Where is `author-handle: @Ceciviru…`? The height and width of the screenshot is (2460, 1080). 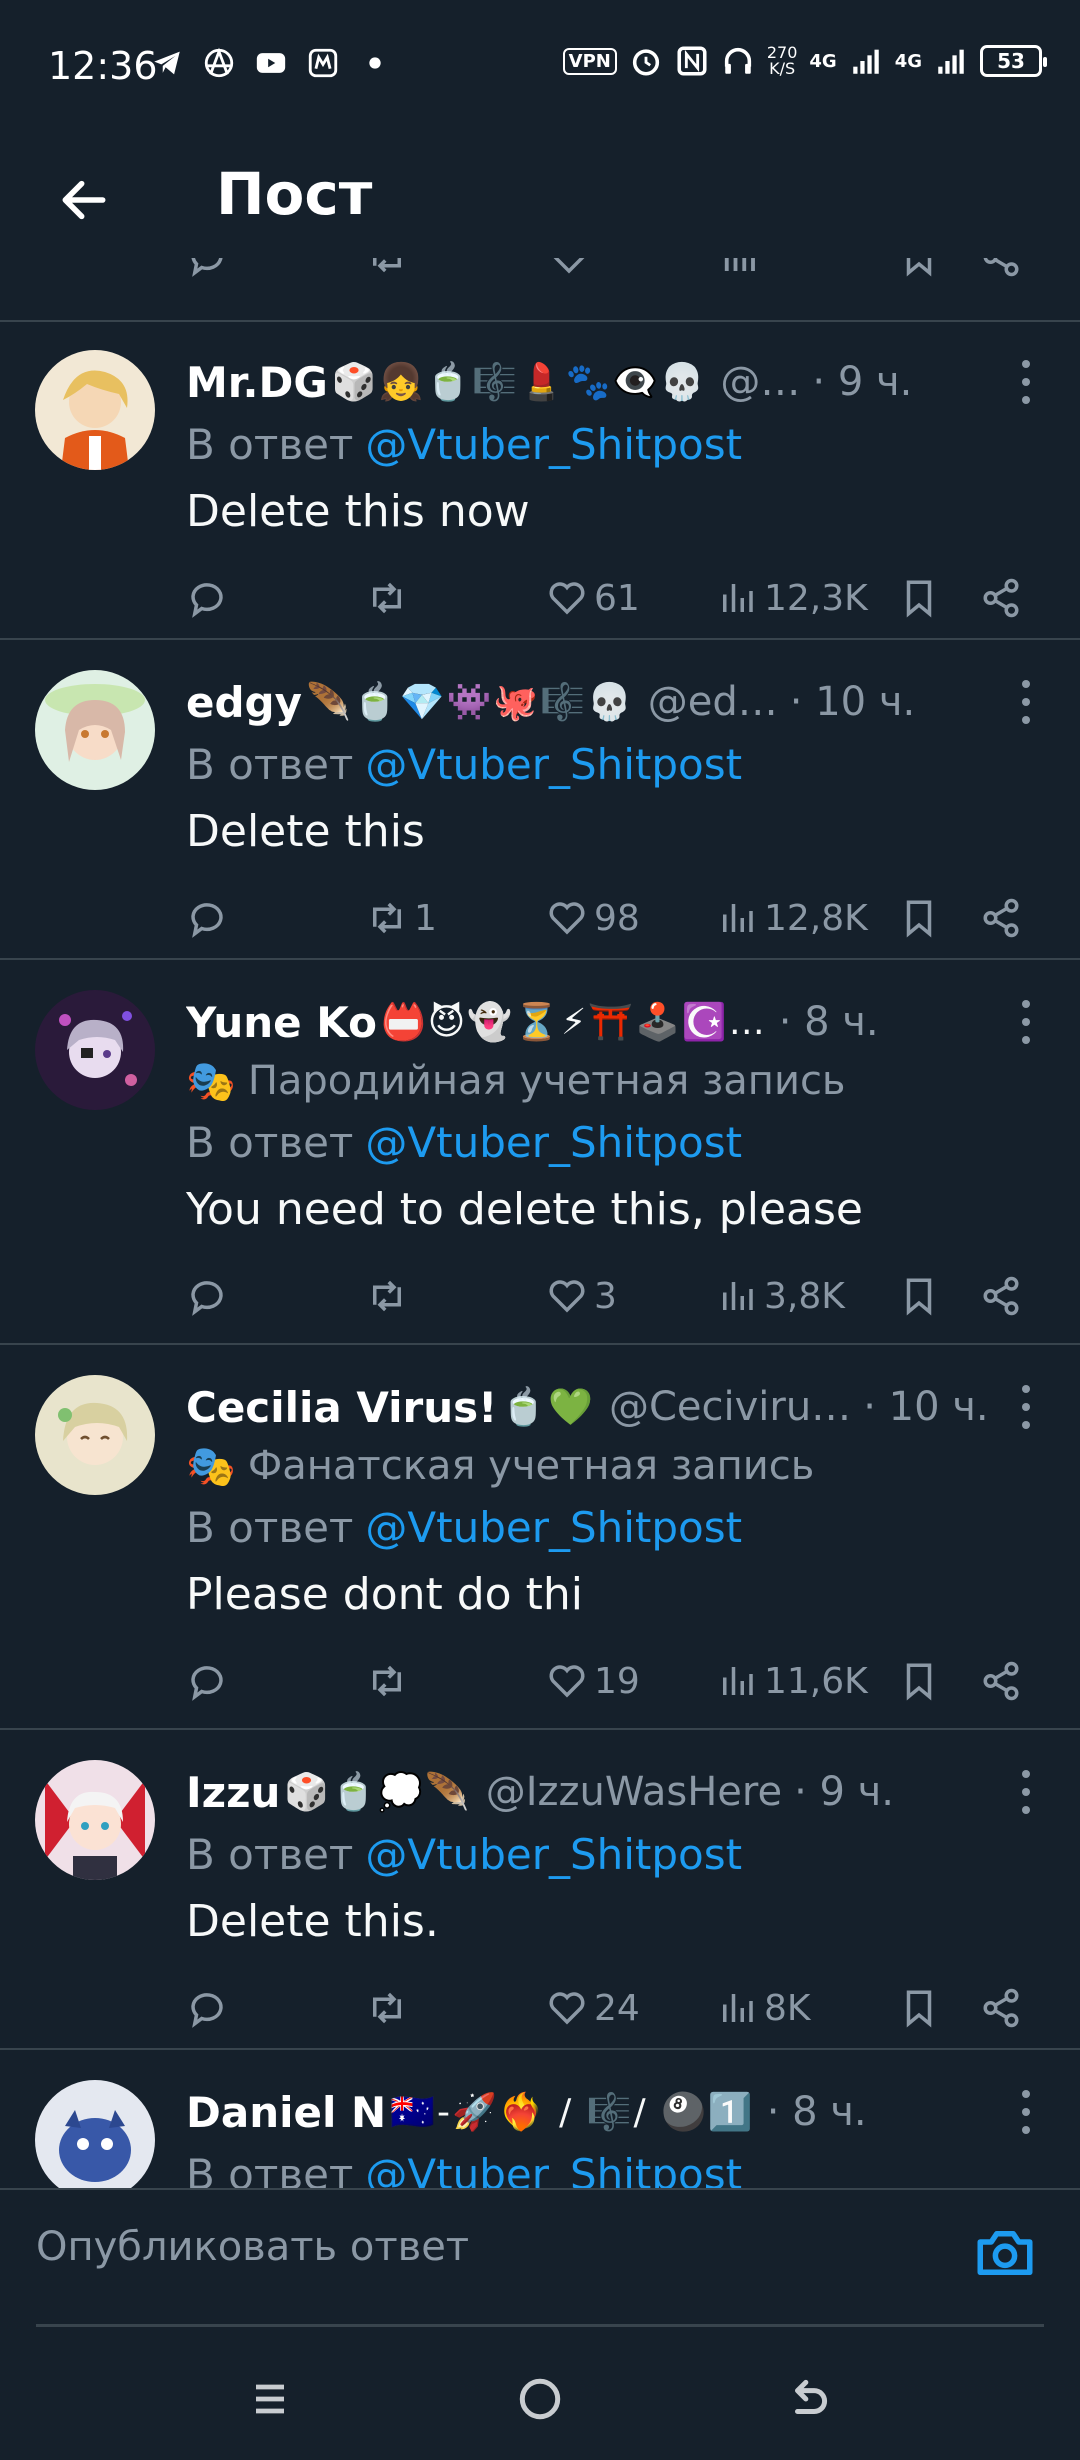
author-handle: @Ceciviru… is located at coordinates (730, 1407).